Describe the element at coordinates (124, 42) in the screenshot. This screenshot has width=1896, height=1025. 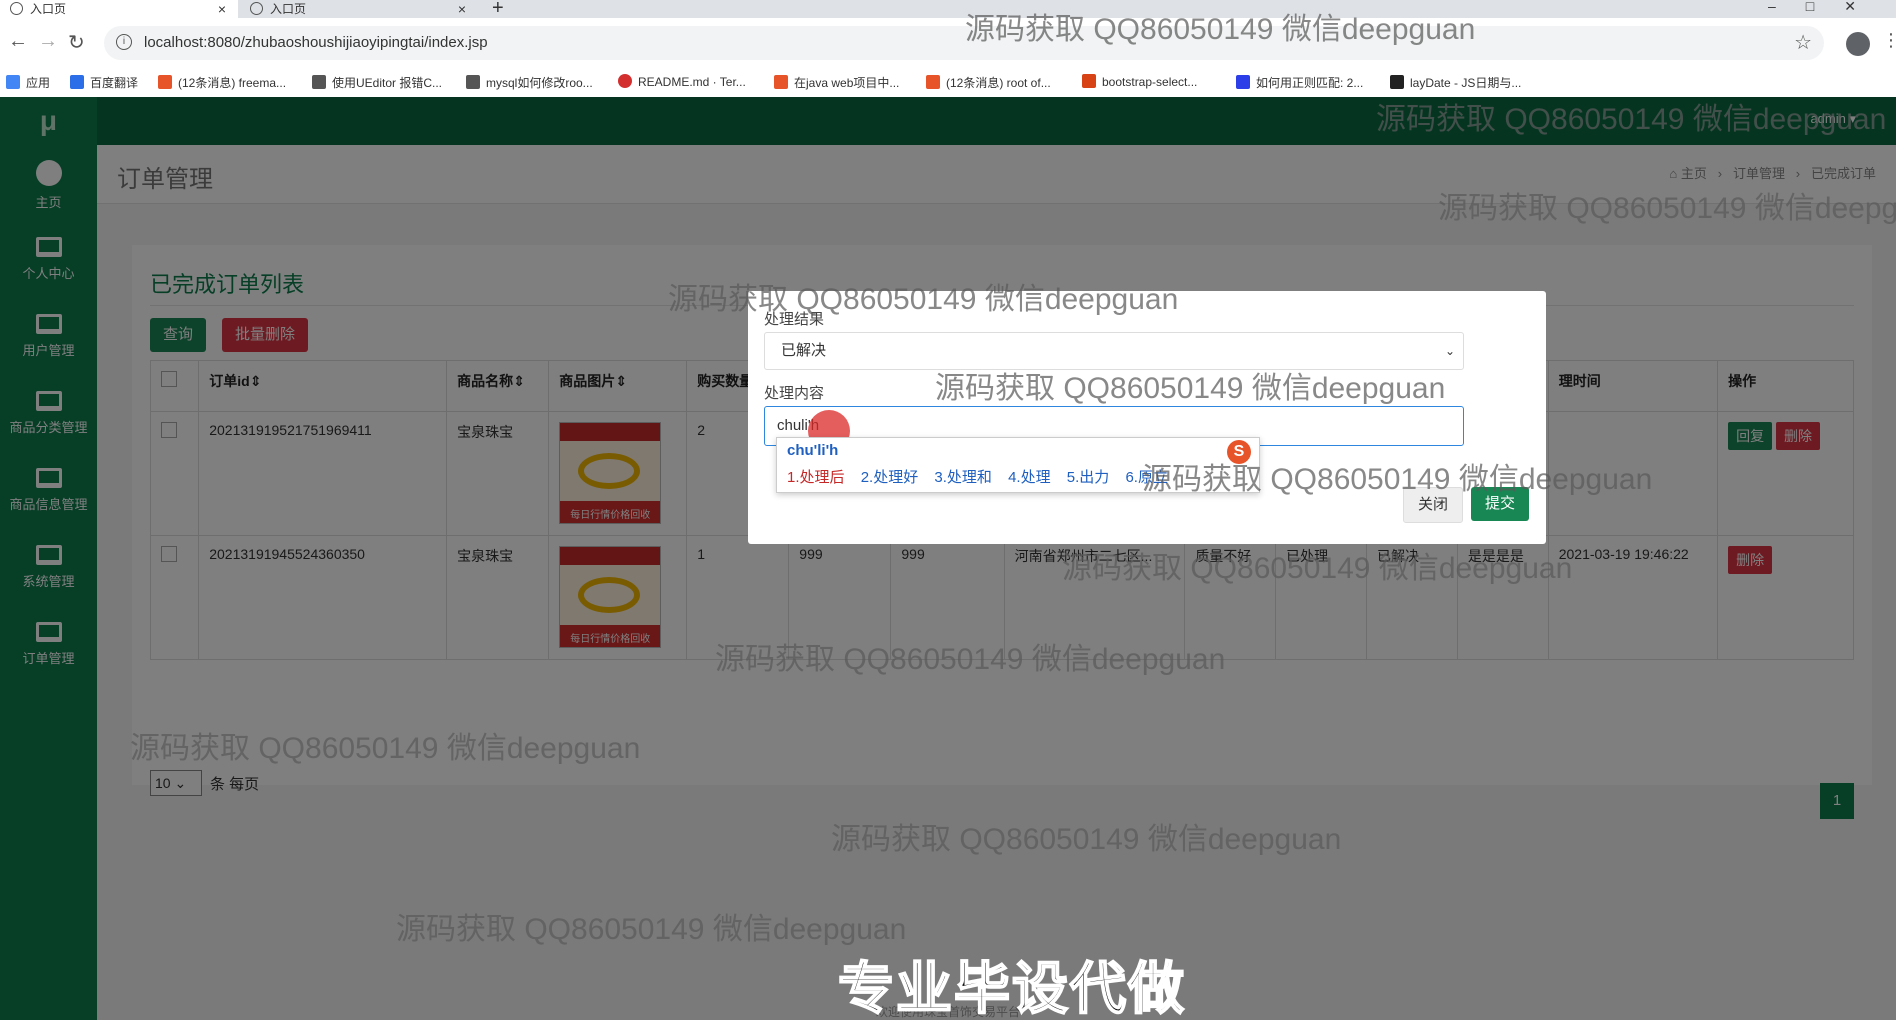
I see `info-icon: i` at that location.